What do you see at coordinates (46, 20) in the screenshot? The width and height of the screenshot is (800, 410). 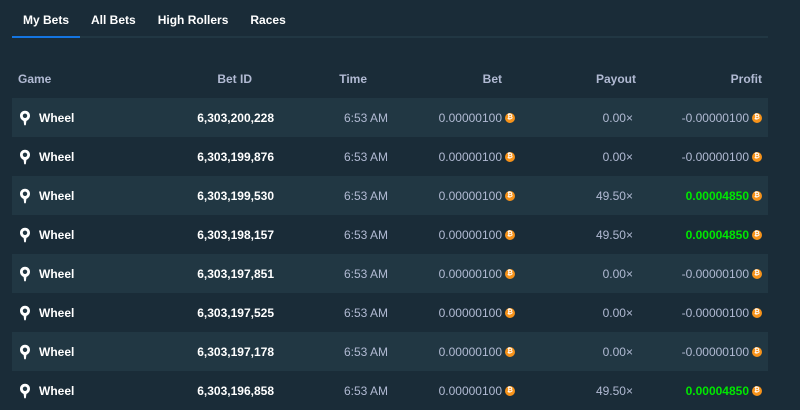 I see `tab-my-bets: My Bets` at bounding box center [46, 20].